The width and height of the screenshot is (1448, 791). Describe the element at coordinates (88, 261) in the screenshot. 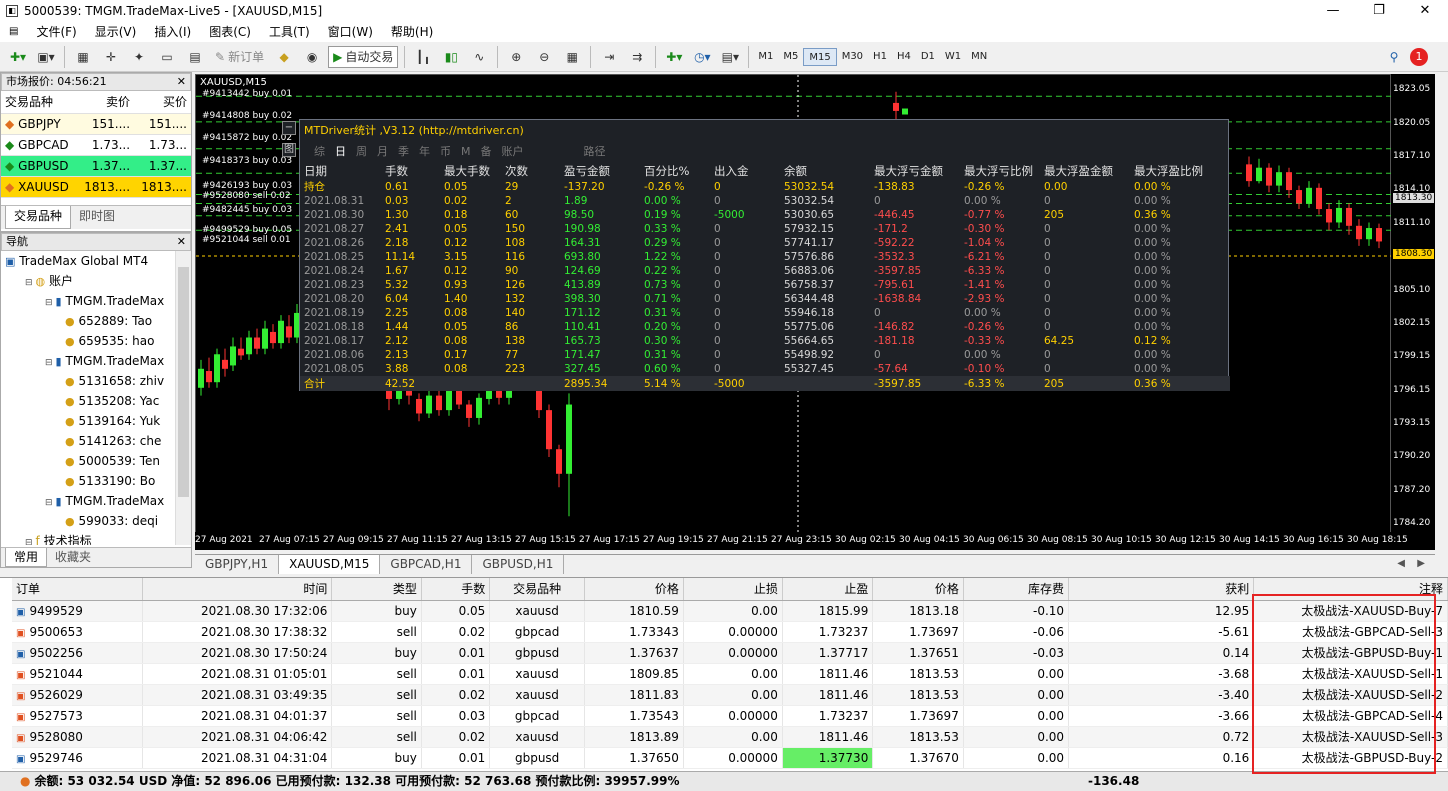

I see `navigator-item: ▣ TradeMax Global MT4` at that location.